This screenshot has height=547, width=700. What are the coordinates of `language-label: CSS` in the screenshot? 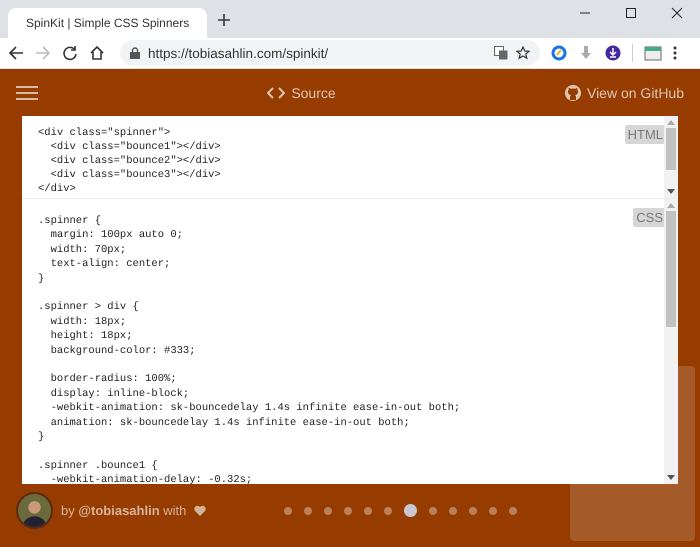 It's located at (649, 217).